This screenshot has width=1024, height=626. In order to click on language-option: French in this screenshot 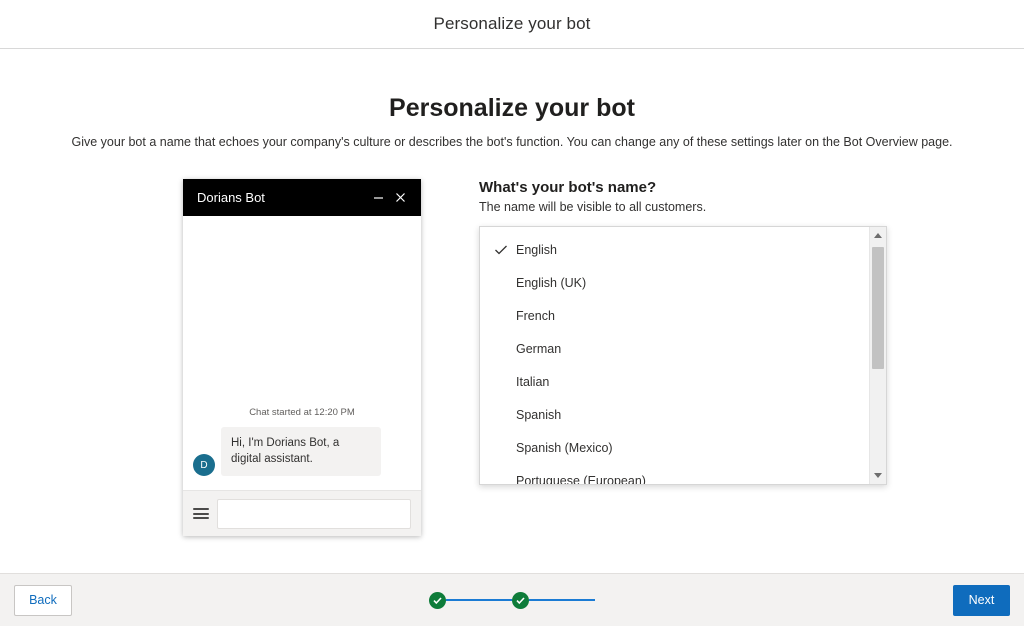, I will do `click(674, 315)`.